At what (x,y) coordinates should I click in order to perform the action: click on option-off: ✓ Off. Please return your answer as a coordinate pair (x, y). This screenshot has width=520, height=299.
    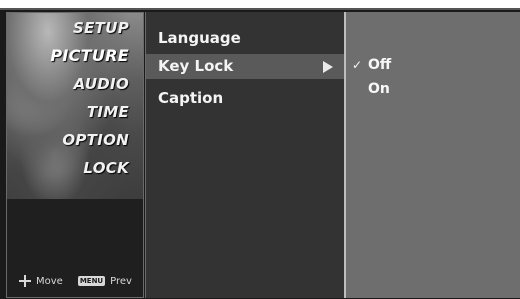
    Looking at the image, I should click on (433, 65).